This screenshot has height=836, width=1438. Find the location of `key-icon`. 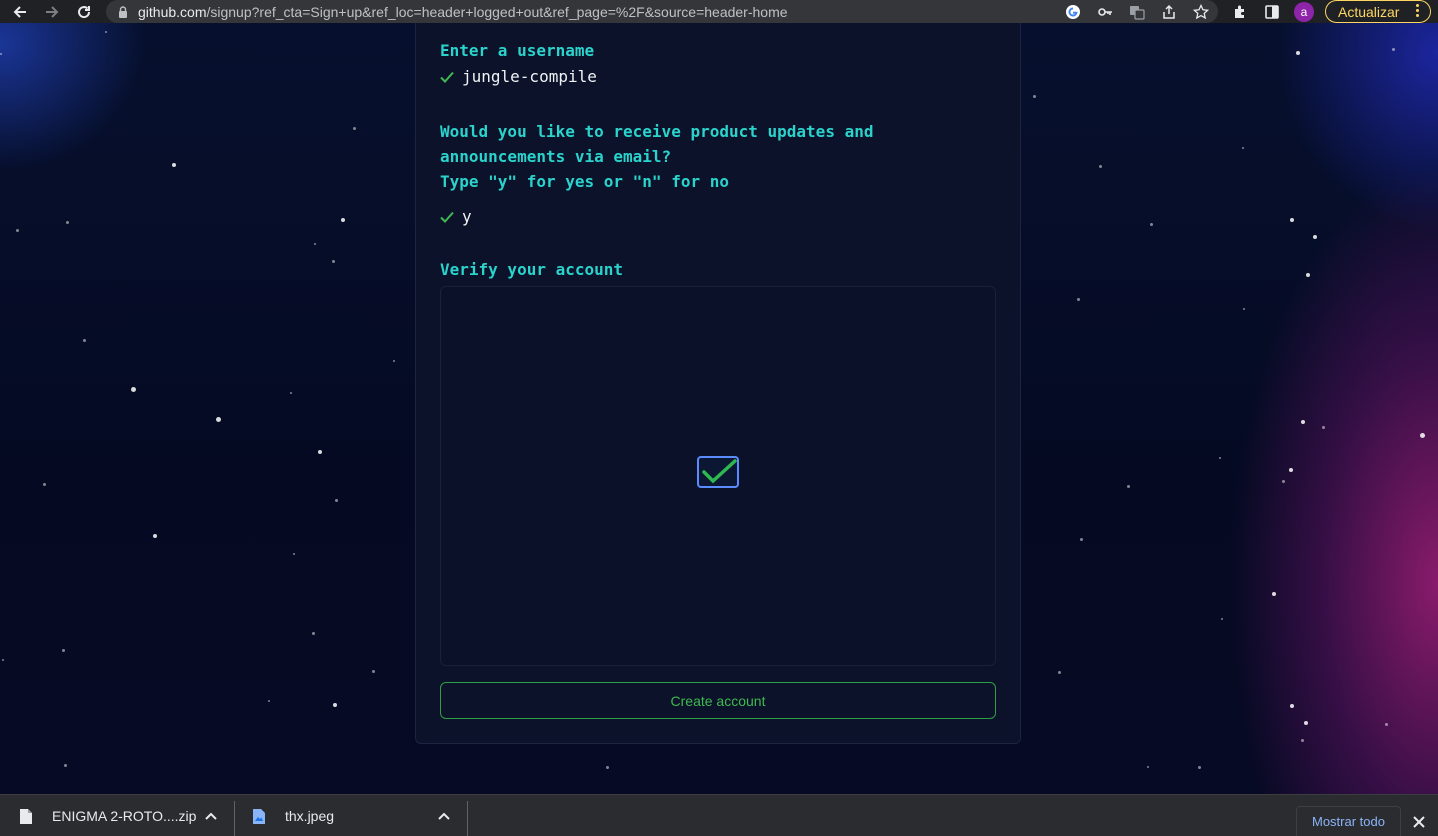

key-icon is located at coordinates (1105, 12).